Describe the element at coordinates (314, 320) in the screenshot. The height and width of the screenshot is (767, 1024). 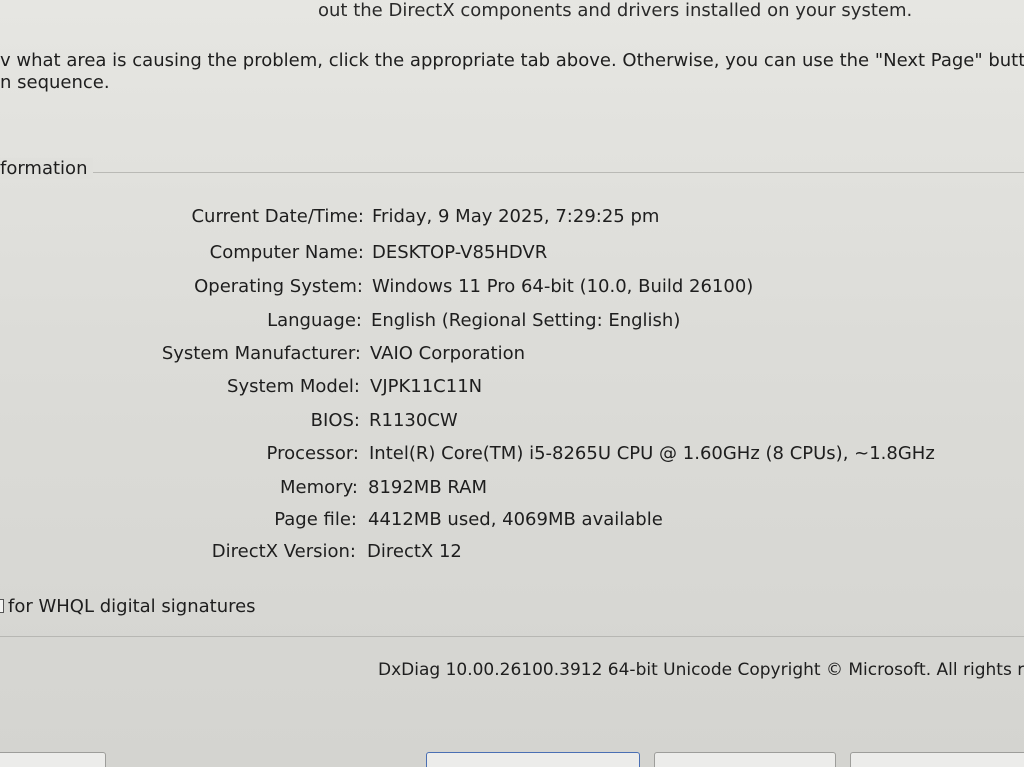
I see `info-label: Language:` at that location.